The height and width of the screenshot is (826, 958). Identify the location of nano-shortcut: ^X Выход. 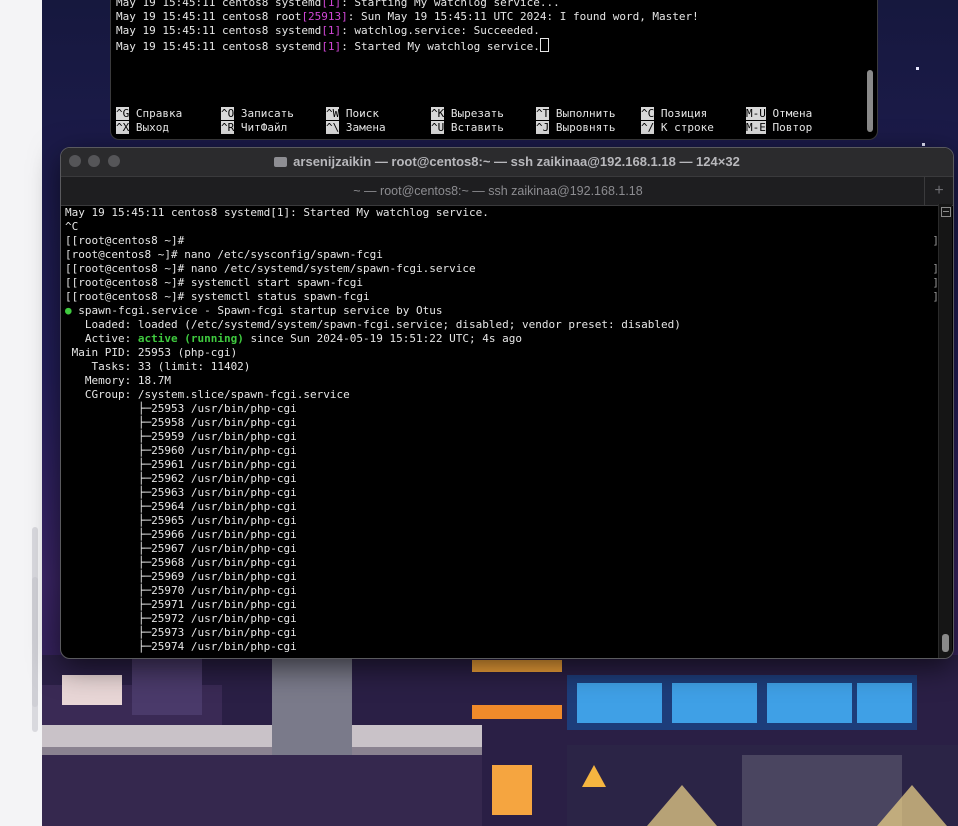
(142, 128).